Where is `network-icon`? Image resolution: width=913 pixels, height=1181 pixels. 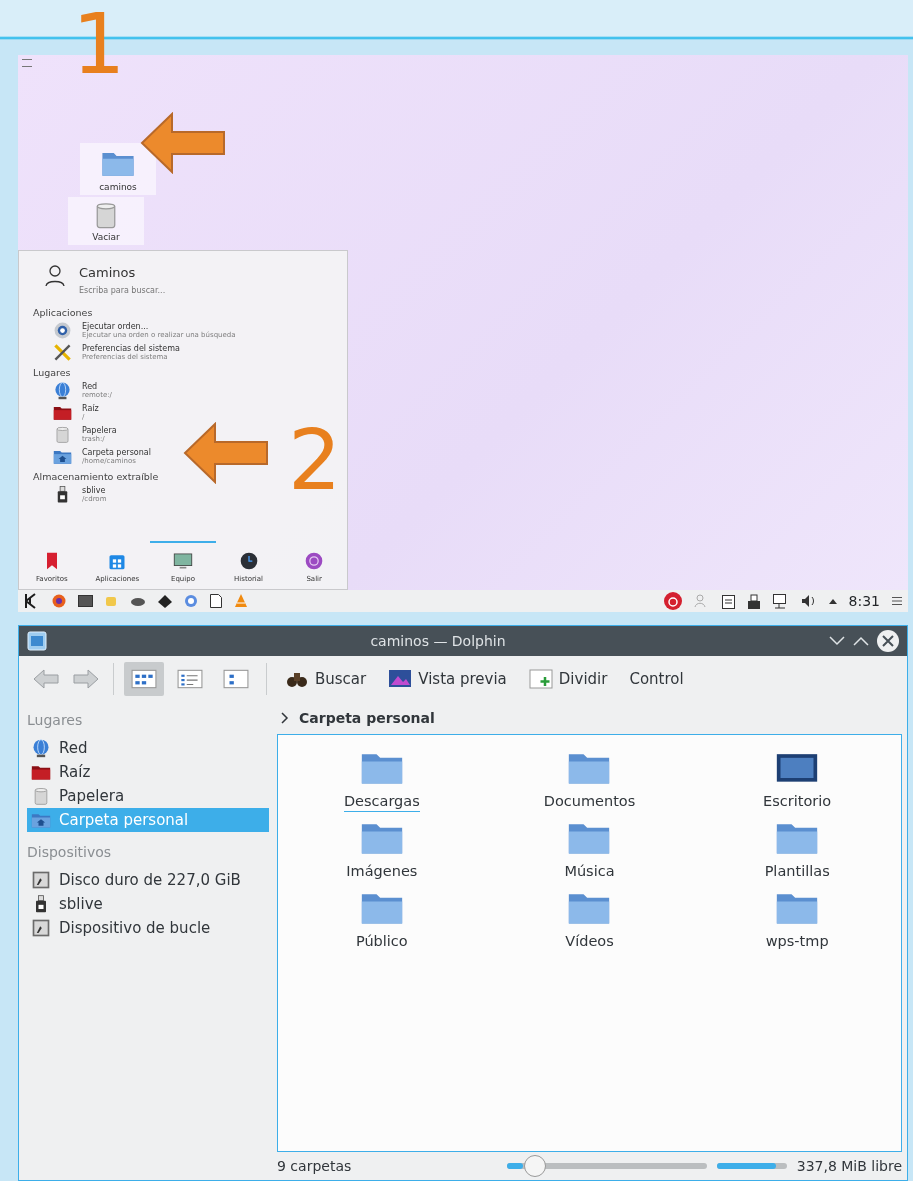
network-icon is located at coordinates (780, 601).